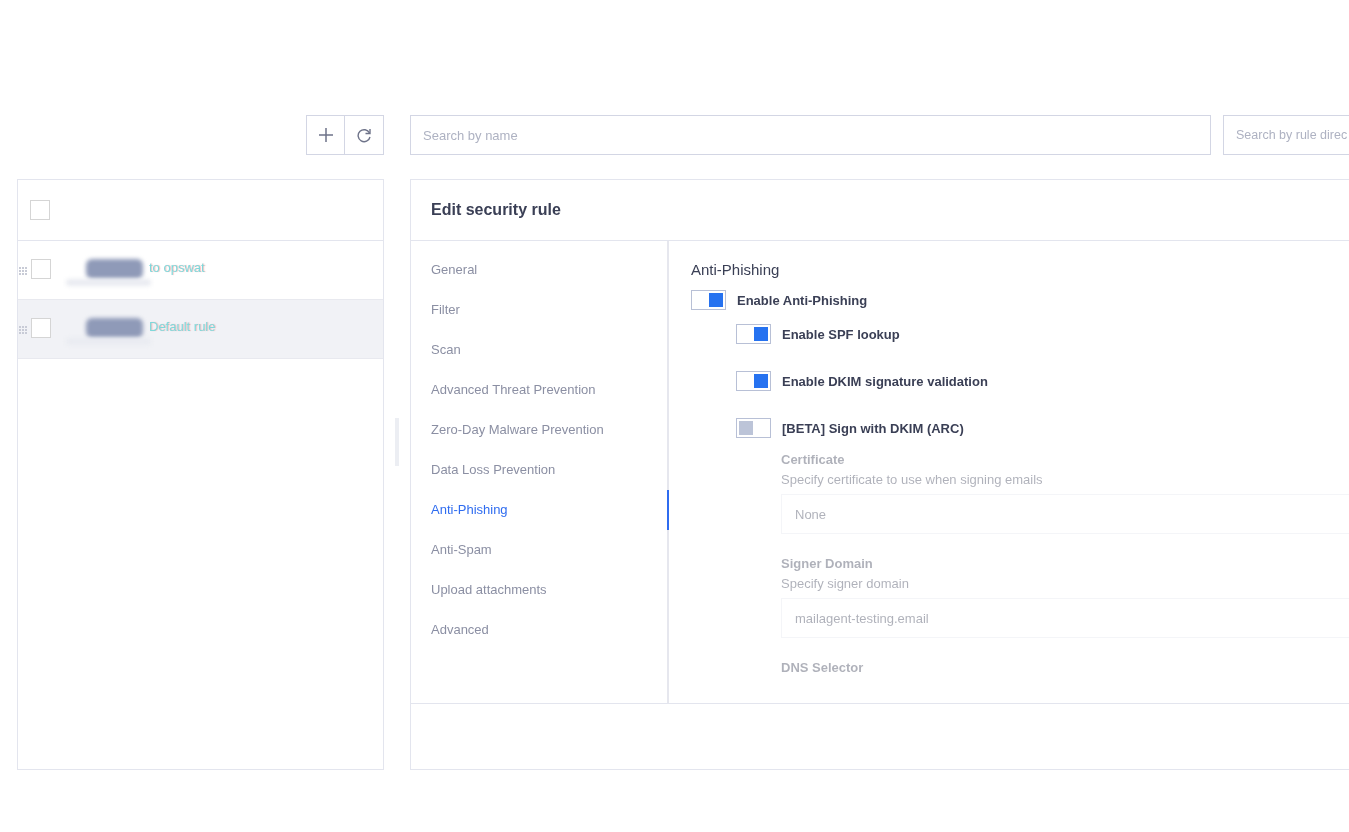 The image size is (1349, 832). Describe the element at coordinates (177, 268) in the screenshot. I see `rule-name: to opswat` at that location.